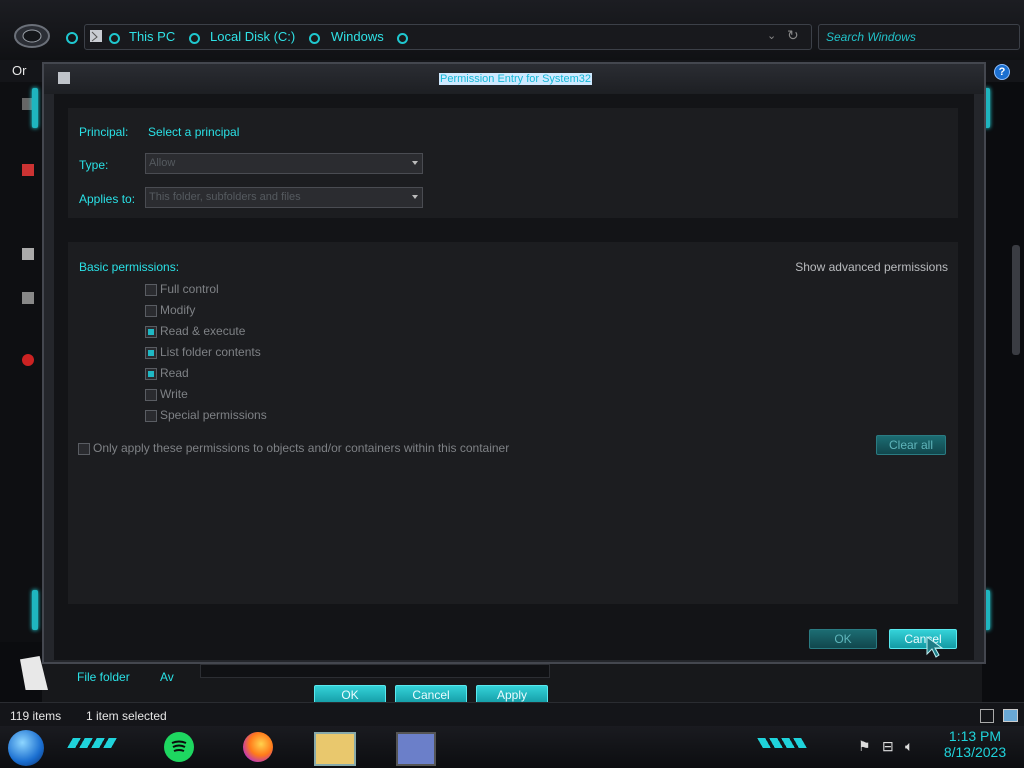  I want to click on principal-label: Principal:, so click(104, 132).